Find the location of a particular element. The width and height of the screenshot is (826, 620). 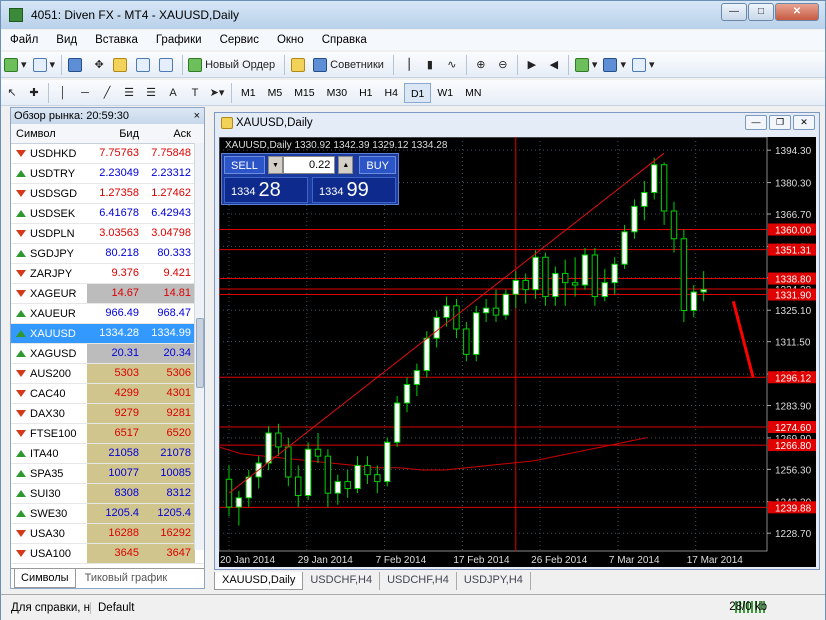

menu-window: Окно is located at coordinates (290, 40).